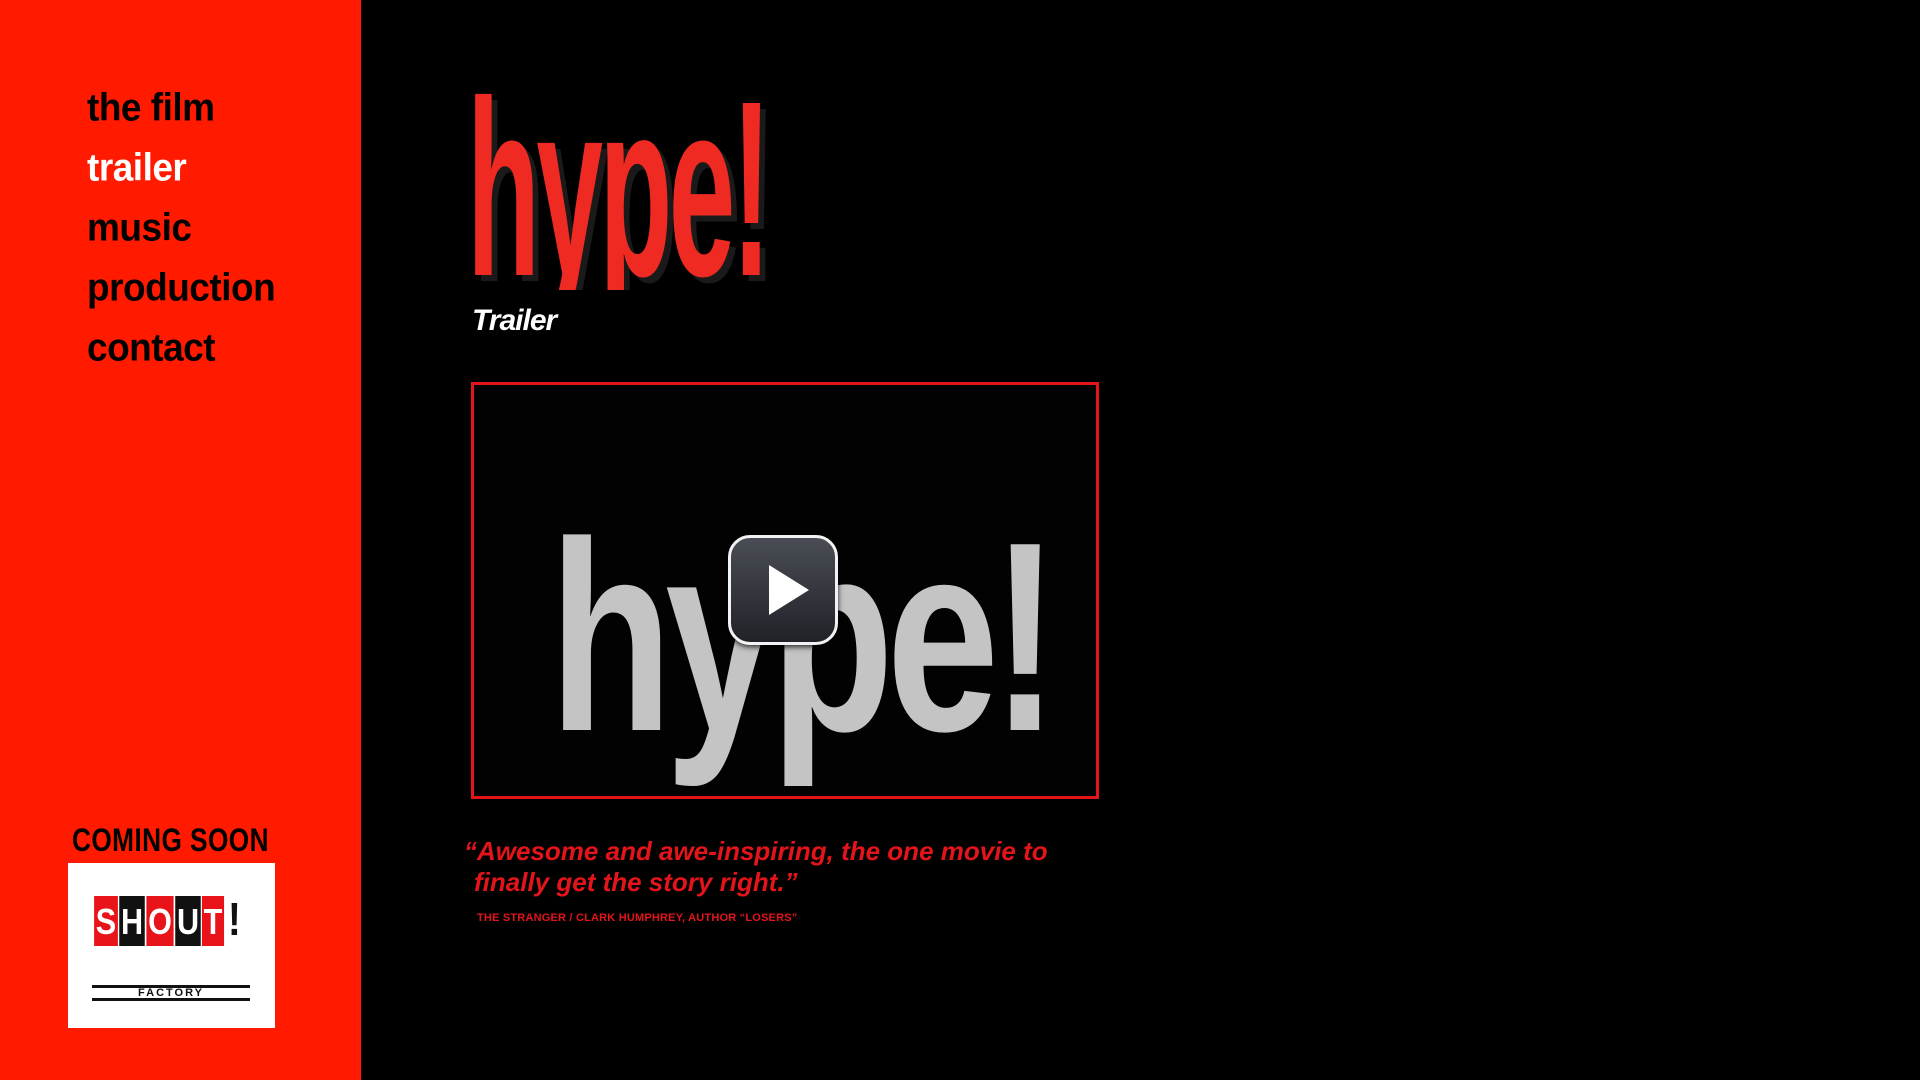  I want to click on shout-letter: U, so click(188, 921).